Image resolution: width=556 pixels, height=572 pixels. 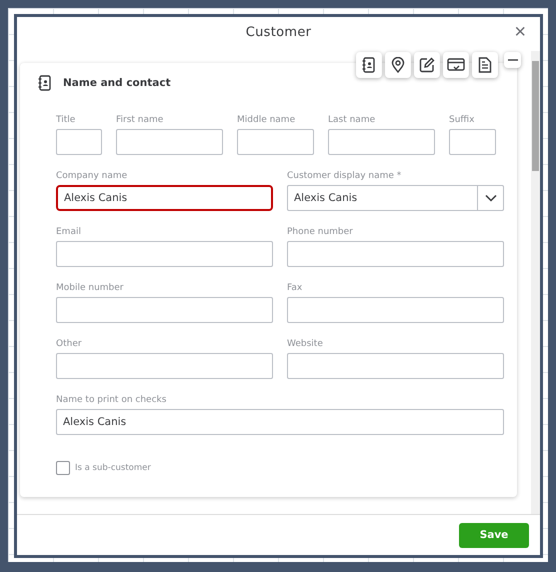 I want to click on chevron-down-icon, so click(x=490, y=198).